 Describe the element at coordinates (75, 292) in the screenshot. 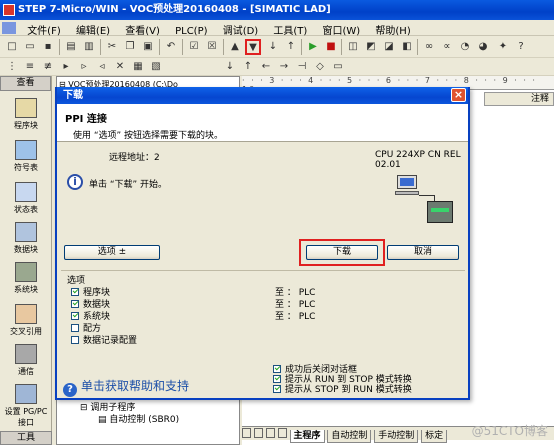

I see `program-block-checkbox` at that location.